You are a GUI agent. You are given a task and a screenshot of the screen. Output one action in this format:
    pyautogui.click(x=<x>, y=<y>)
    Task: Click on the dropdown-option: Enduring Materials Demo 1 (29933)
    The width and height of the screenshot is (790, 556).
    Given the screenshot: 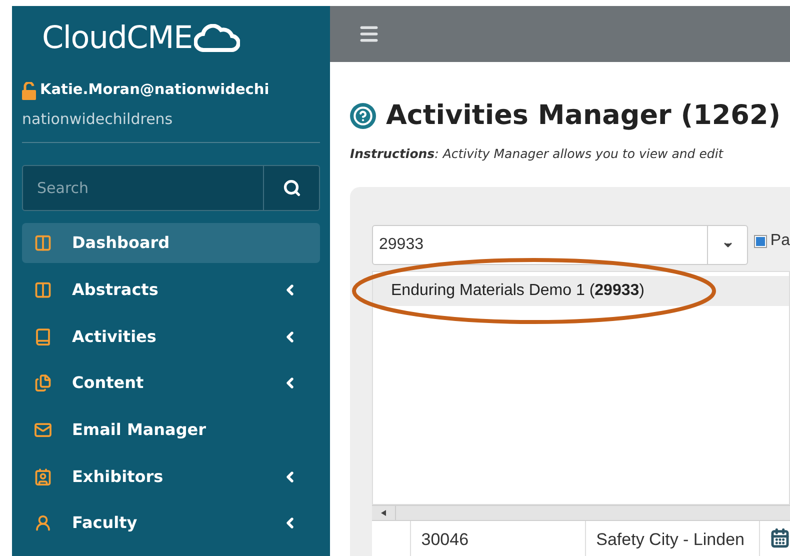 What is the action you would take?
    pyautogui.click(x=581, y=291)
    